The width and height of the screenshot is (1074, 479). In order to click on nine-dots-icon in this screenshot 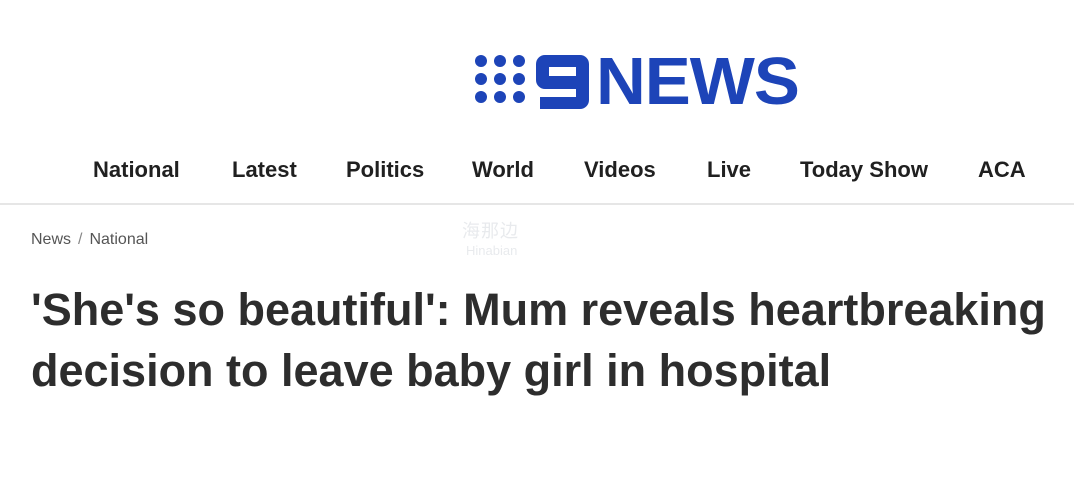, I will do `click(533, 82)`.